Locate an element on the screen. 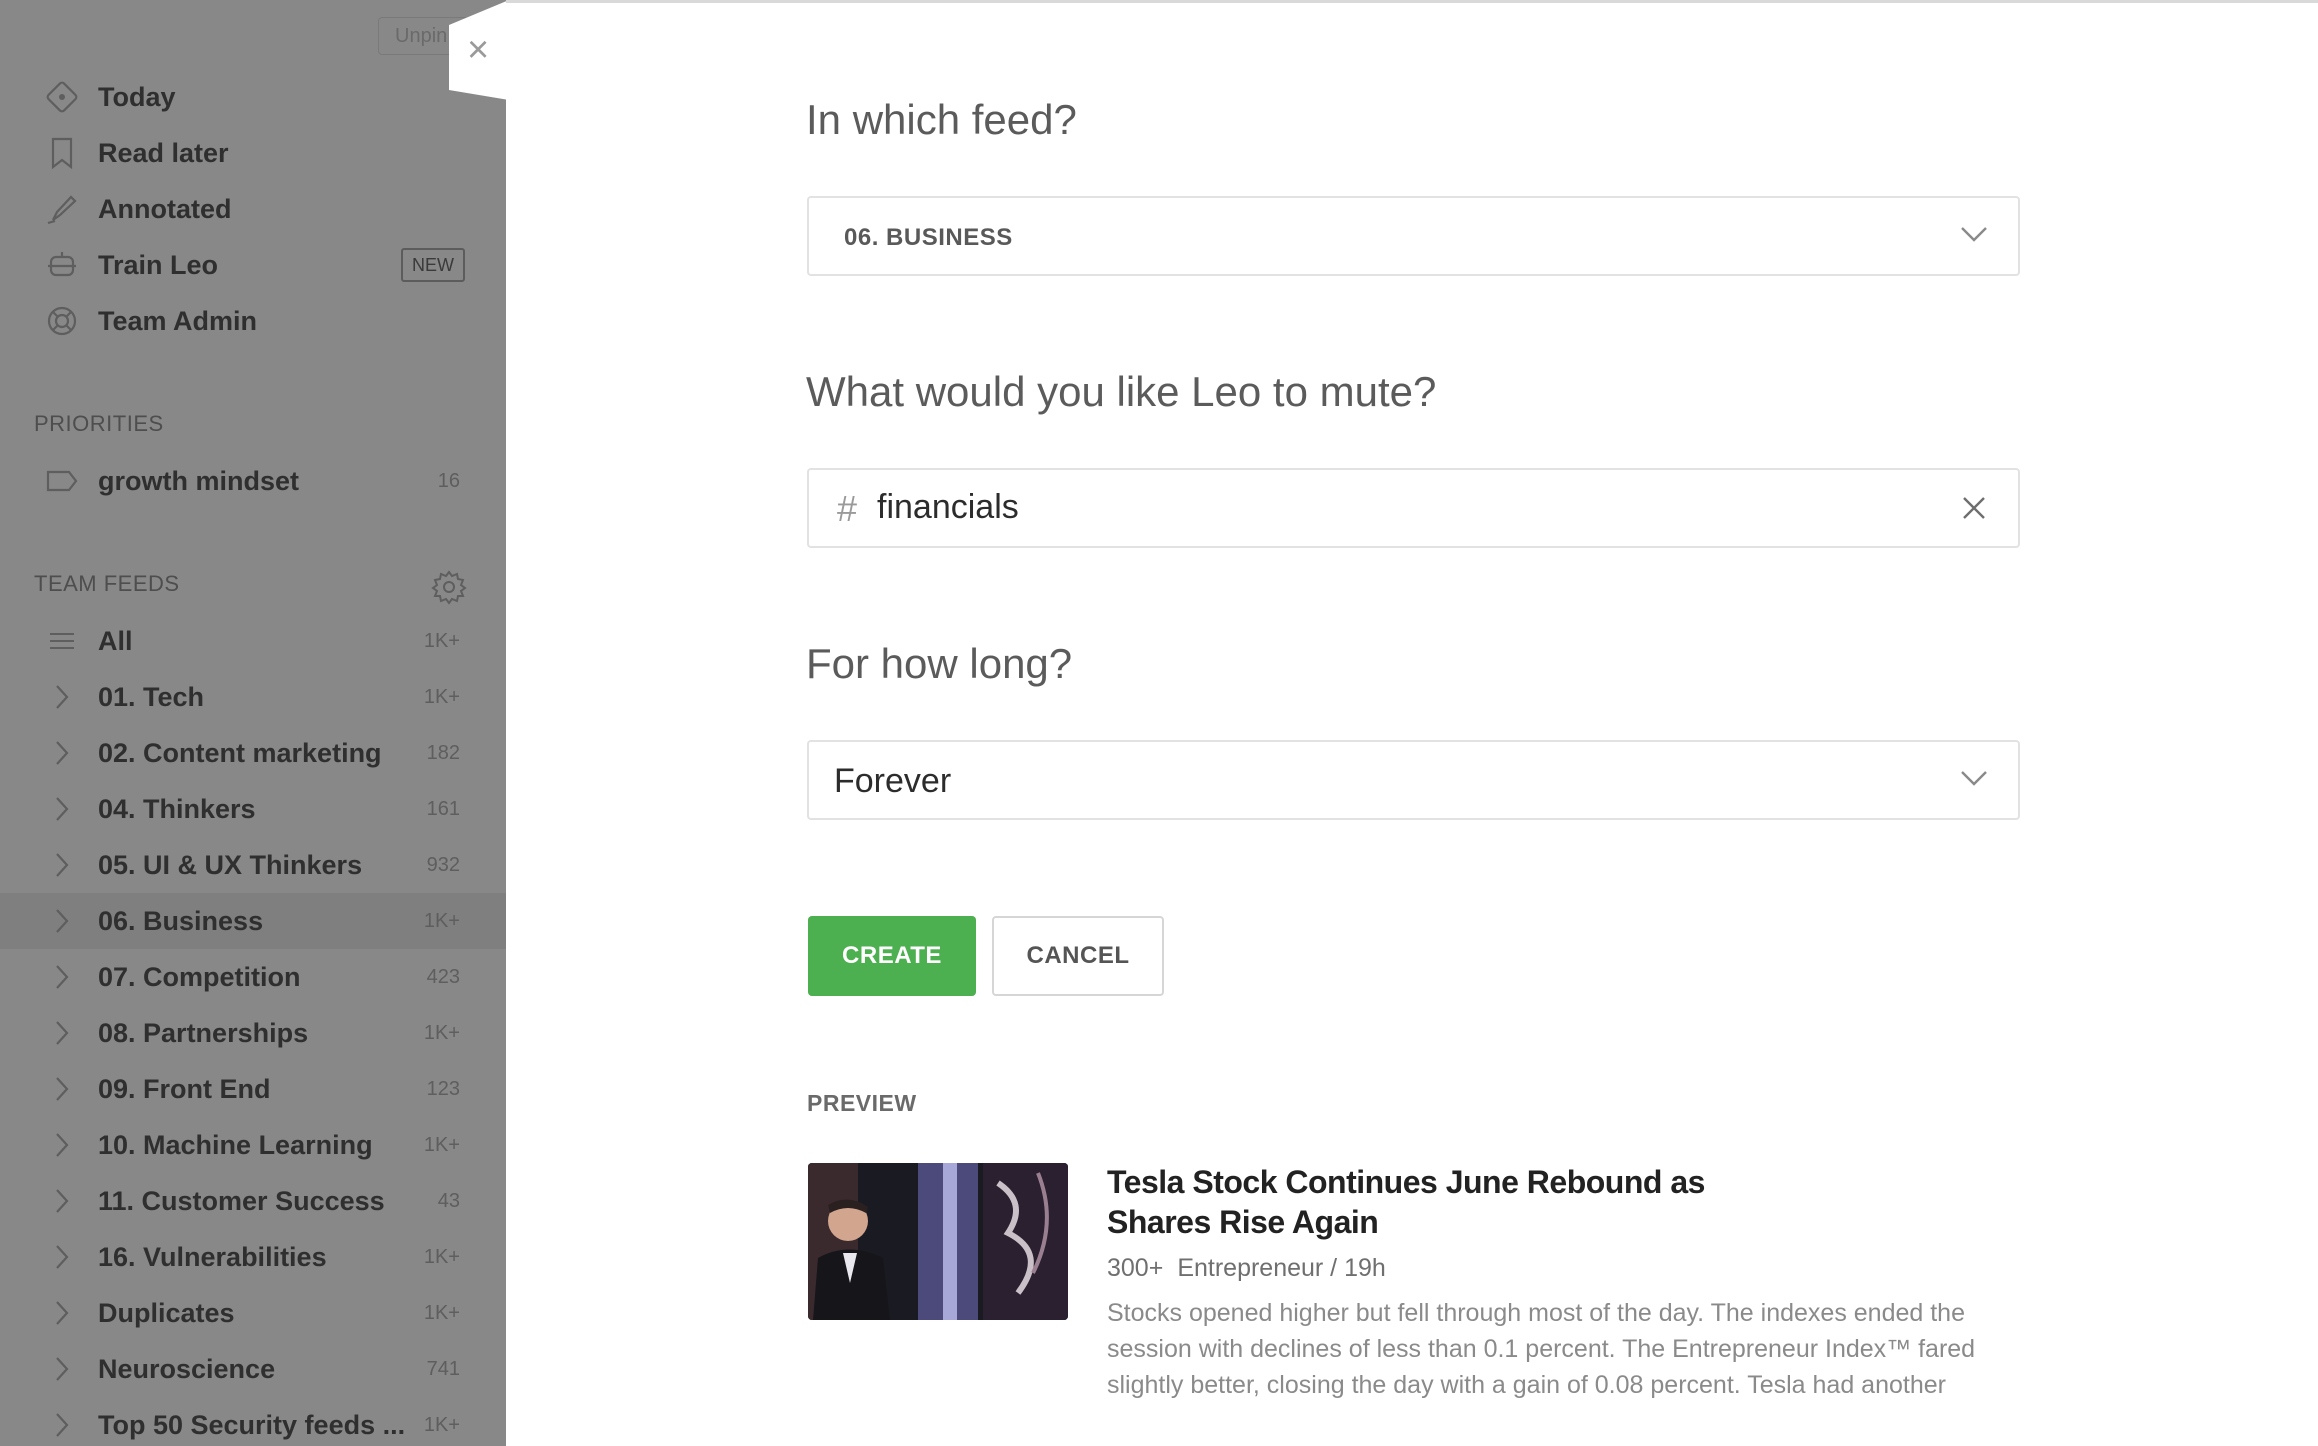  sidebar-item-feed: 07. Competition 423 is located at coordinates (253, 977).